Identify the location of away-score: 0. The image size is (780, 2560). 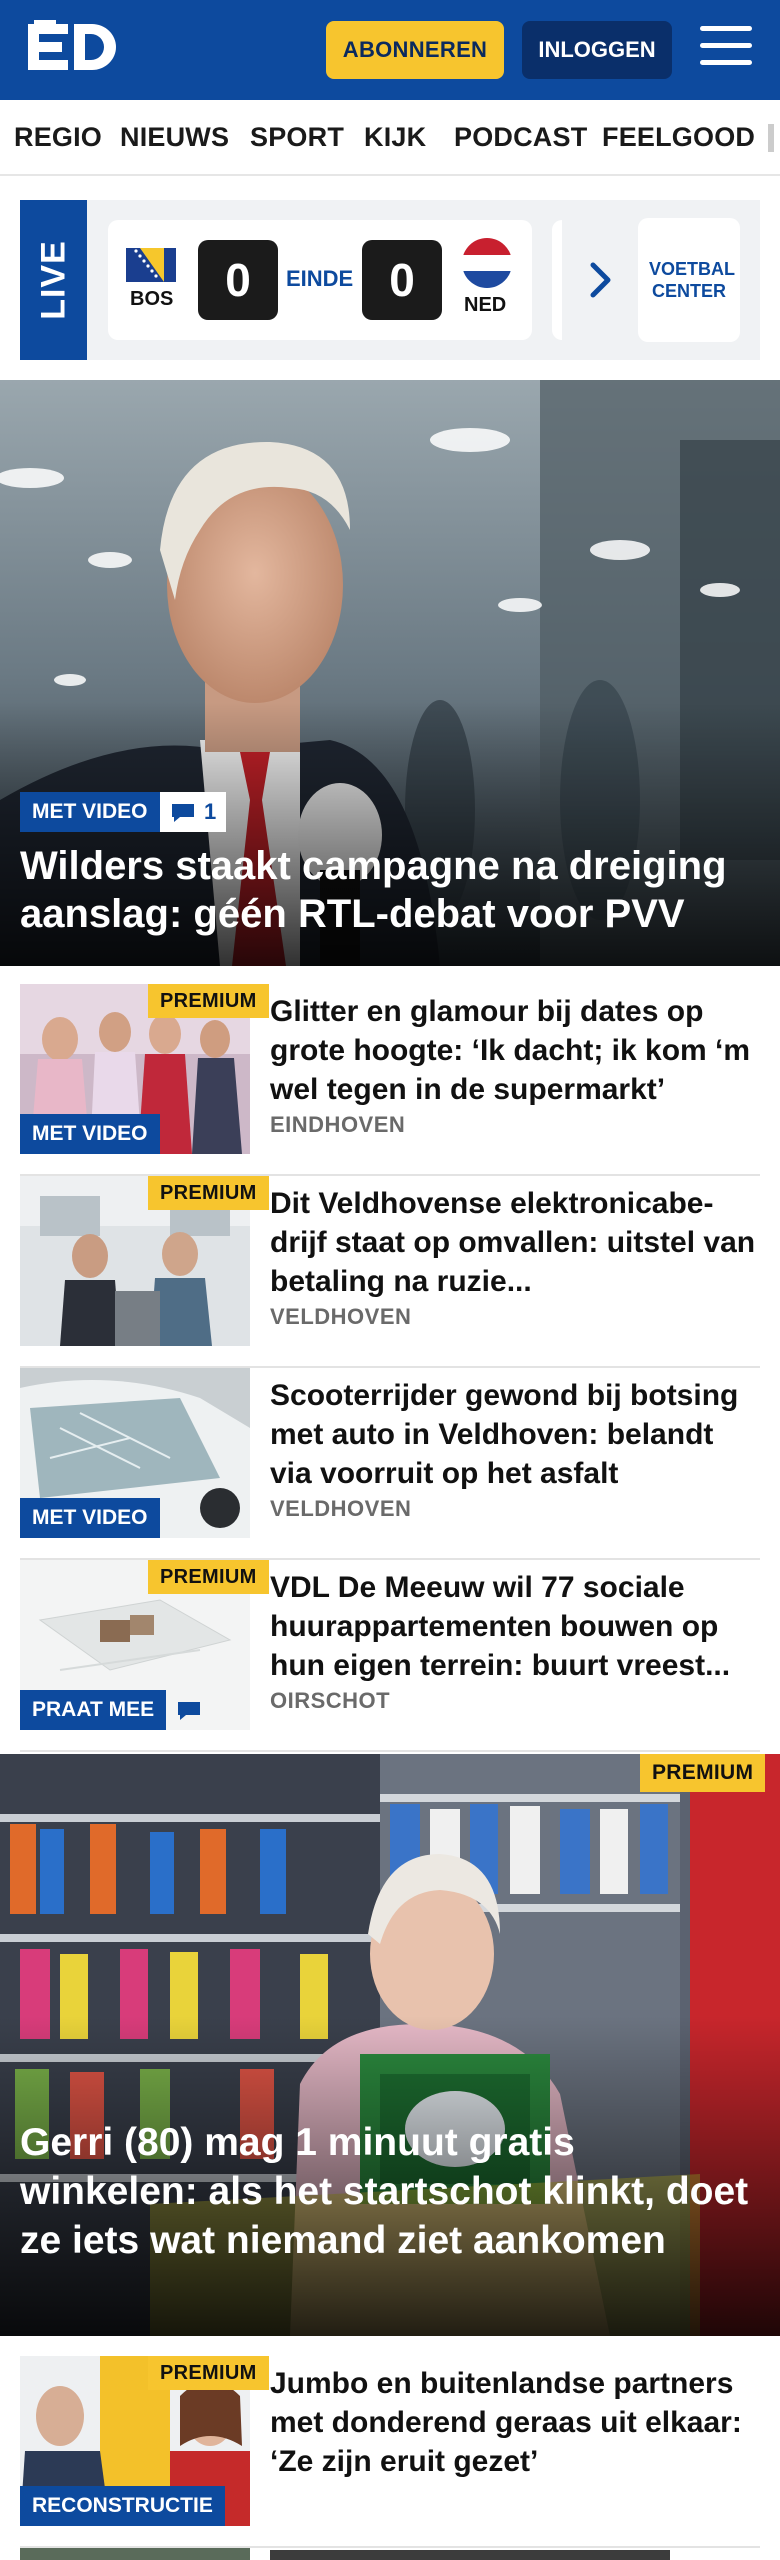
(402, 280).